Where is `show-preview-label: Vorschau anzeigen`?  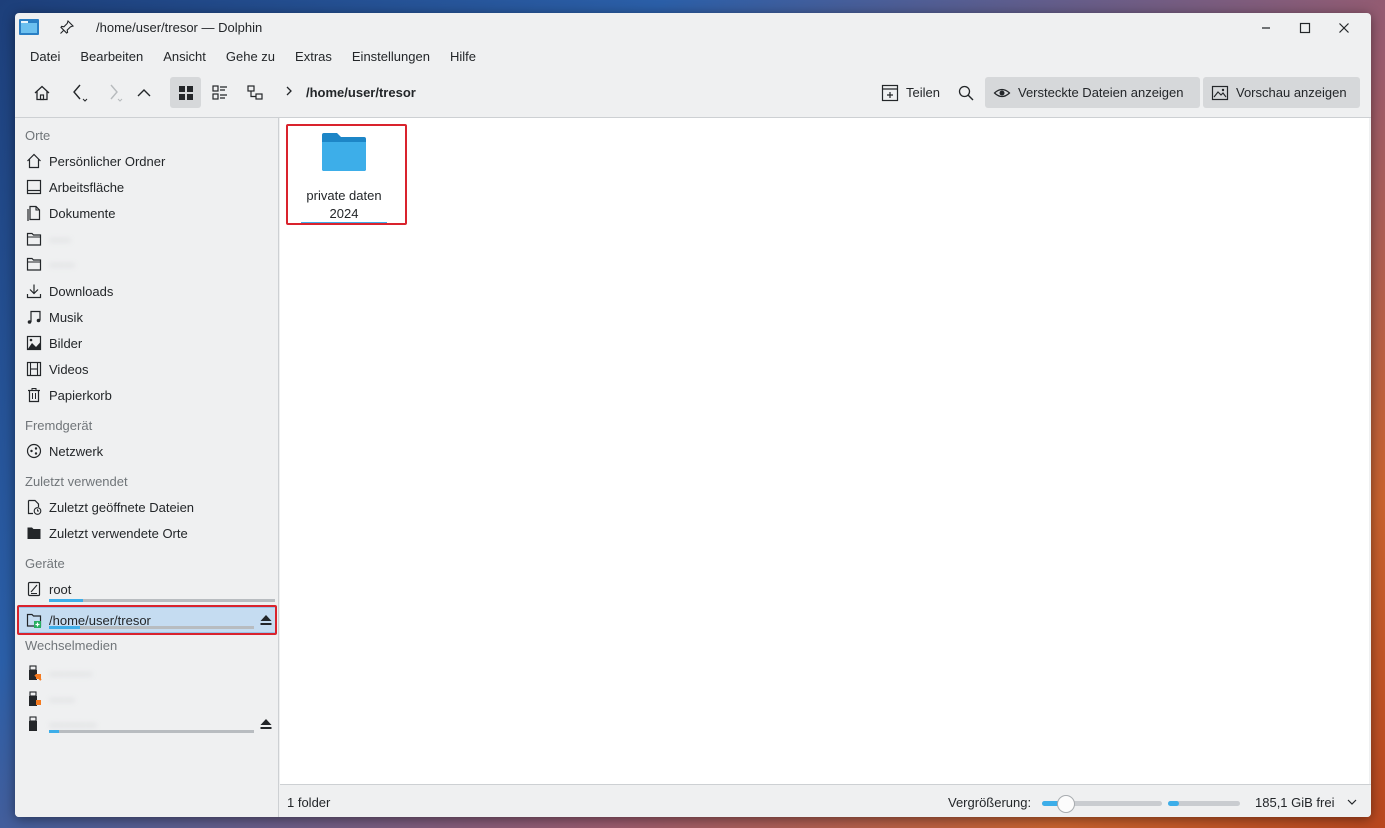 show-preview-label: Vorschau anzeigen is located at coordinates (1291, 92).